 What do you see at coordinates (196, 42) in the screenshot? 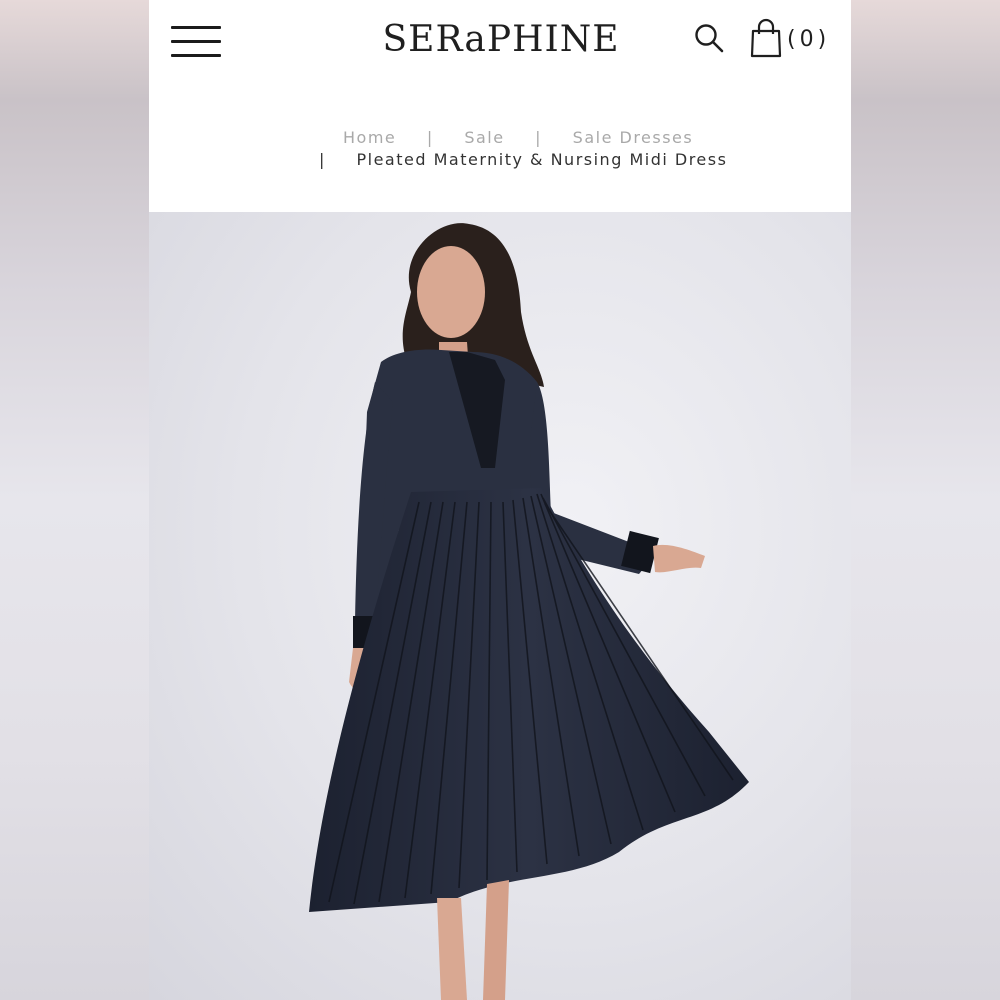
I see `hamburger-menu-icon` at bounding box center [196, 42].